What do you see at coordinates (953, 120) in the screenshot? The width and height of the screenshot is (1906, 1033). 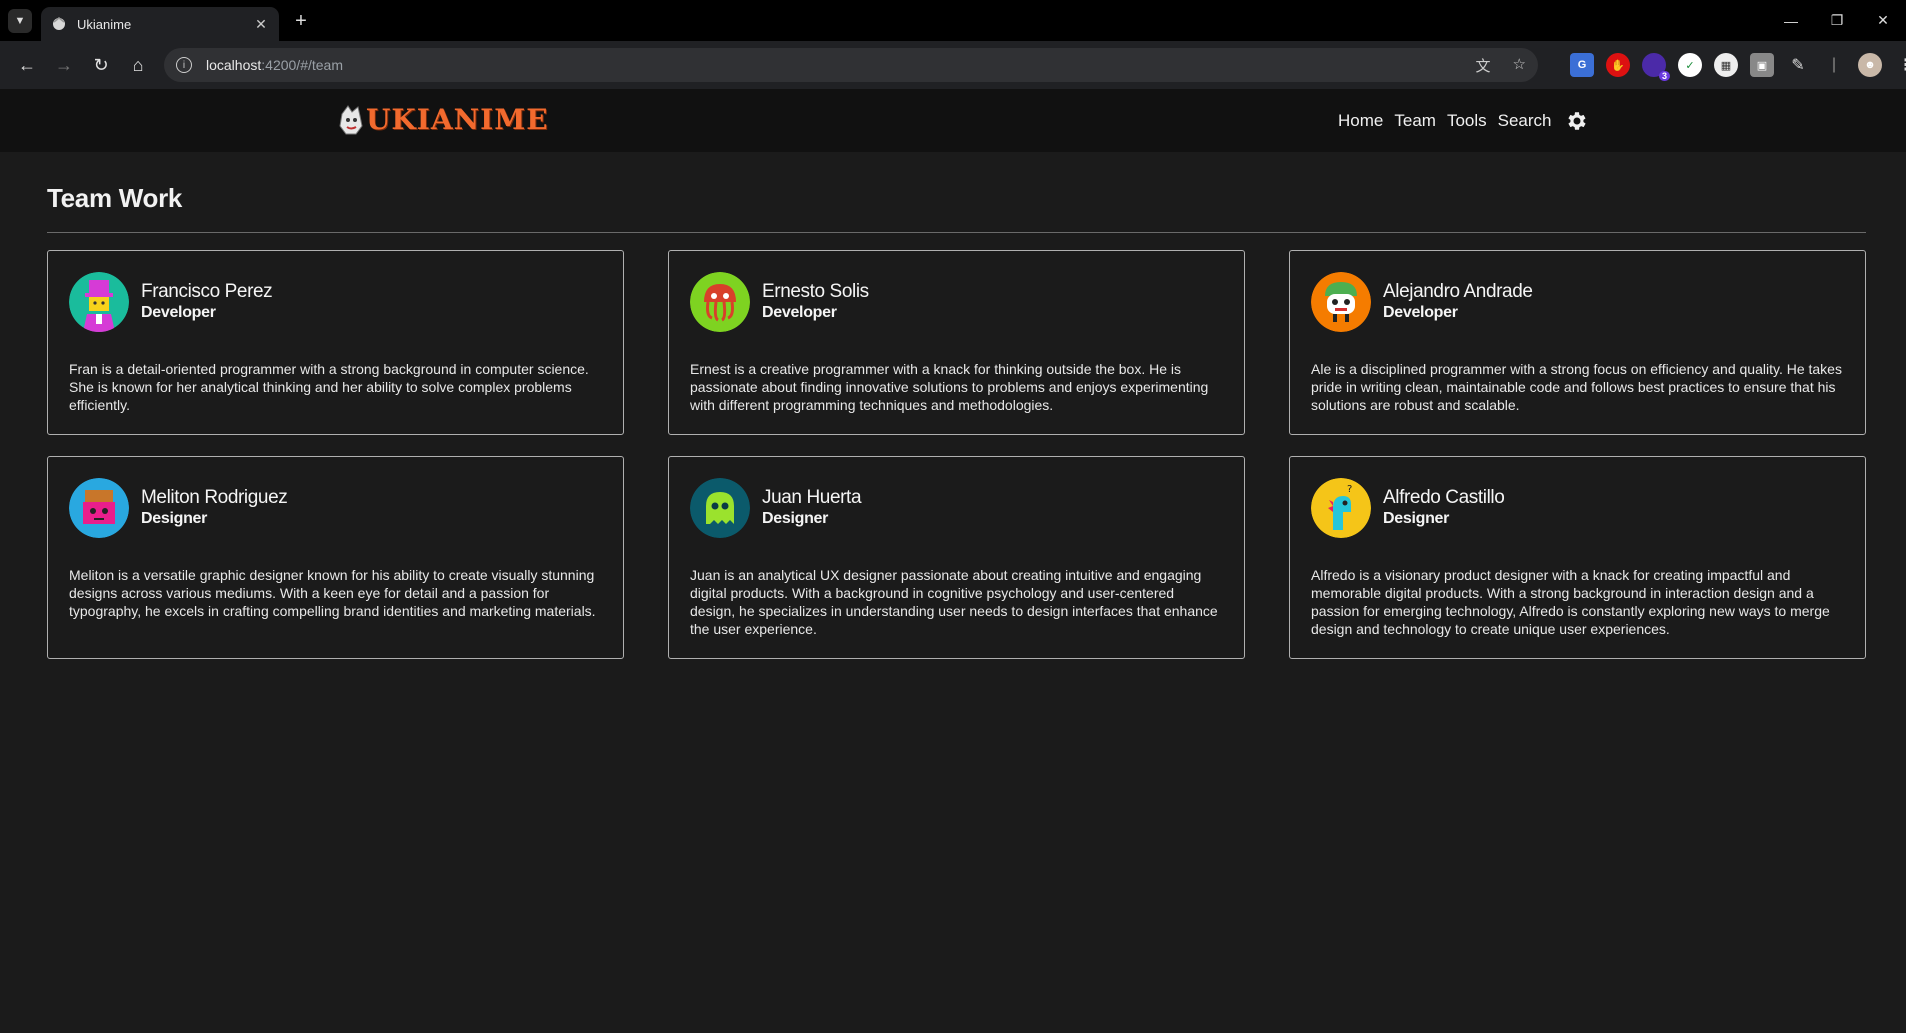 I see `app-header: UKIANIME Home Team Tools Search` at bounding box center [953, 120].